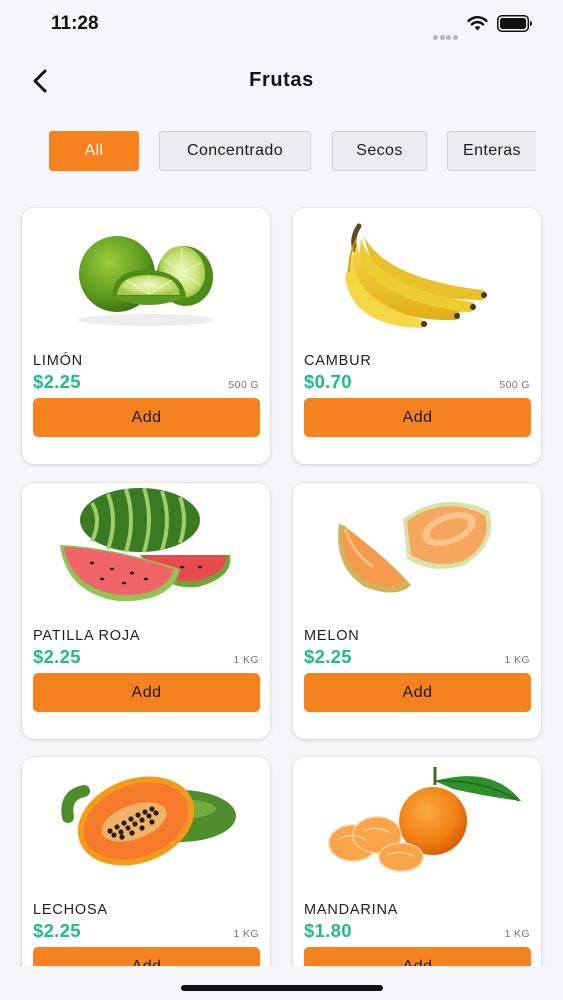  I want to click on product-name: MELON, so click(332, 636).